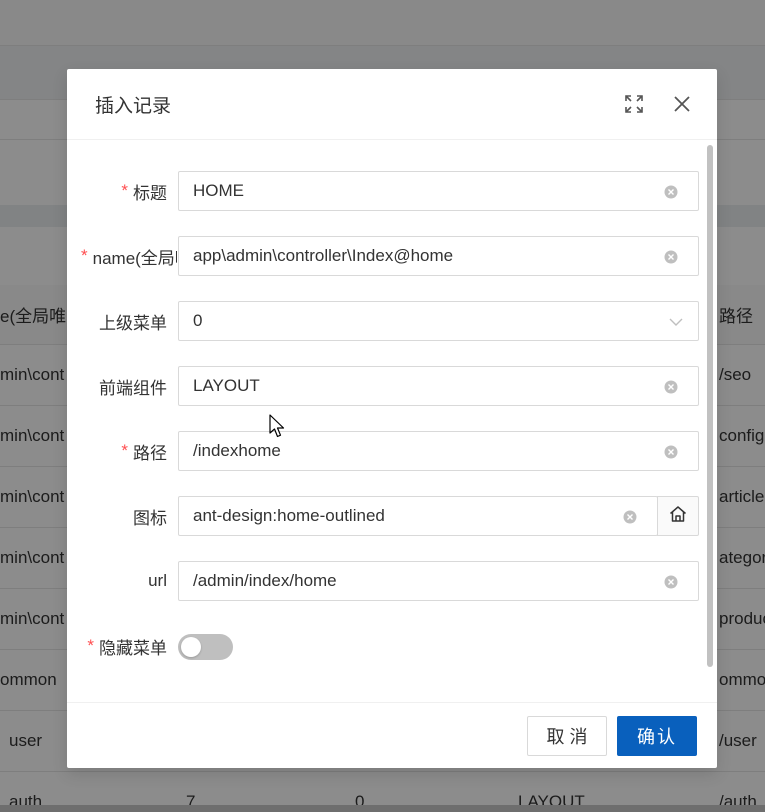  I want to click on url-input: /admin/index/home, so click(438, 581).